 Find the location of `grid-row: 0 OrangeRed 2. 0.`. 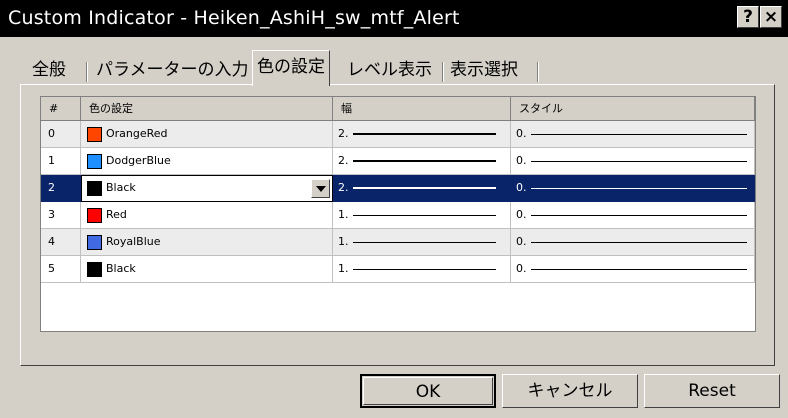

grid-row: 0 OrangeRed 2. 0. is located at coordinates (398, 134).